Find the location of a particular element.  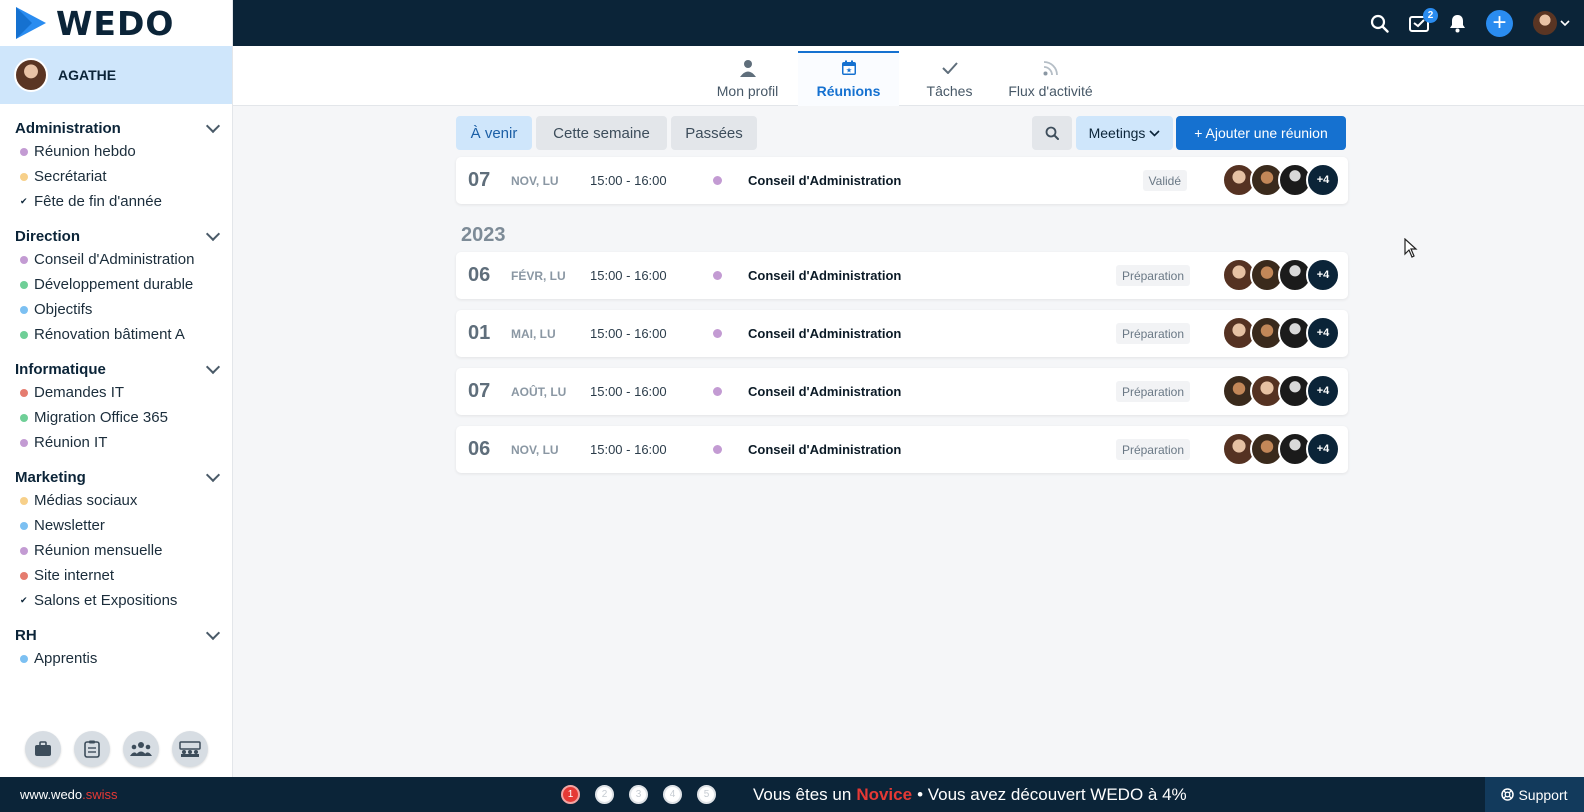

sidebar-item: Conseil d'Administration is located at coordinates (116, 259).